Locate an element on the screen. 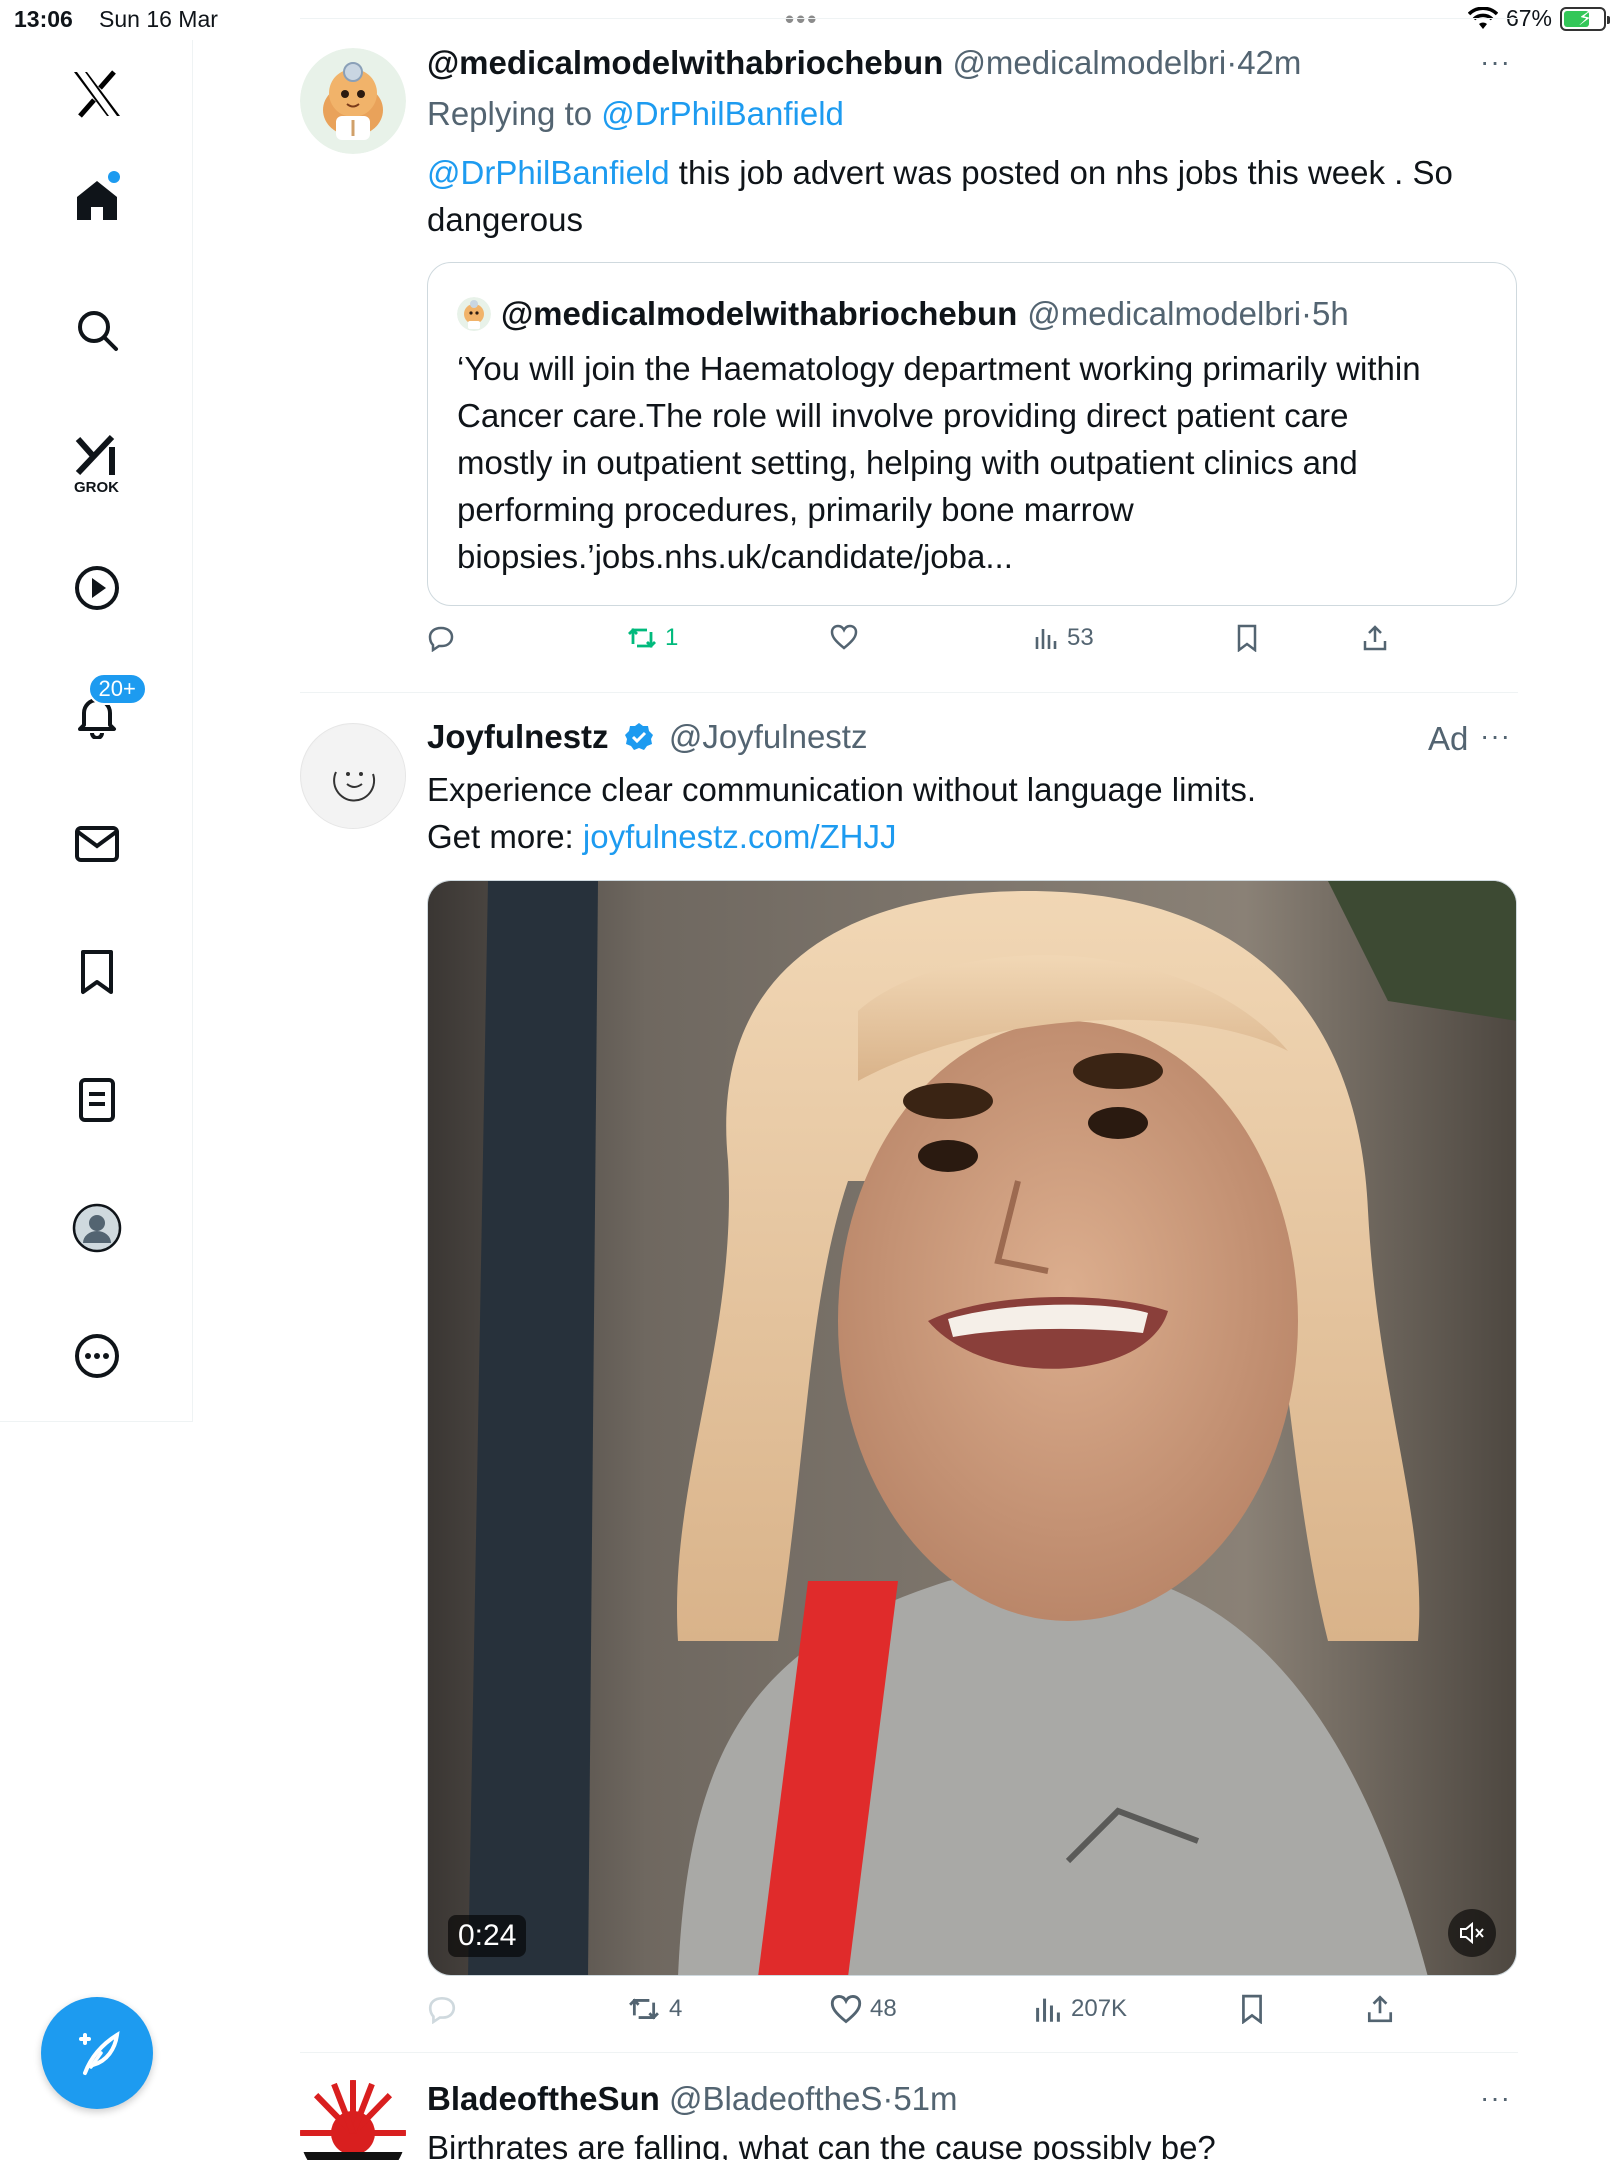  tweet-header: BladeoftheSun @BladeoftheS·51m is located at coordinates (692, 2099).